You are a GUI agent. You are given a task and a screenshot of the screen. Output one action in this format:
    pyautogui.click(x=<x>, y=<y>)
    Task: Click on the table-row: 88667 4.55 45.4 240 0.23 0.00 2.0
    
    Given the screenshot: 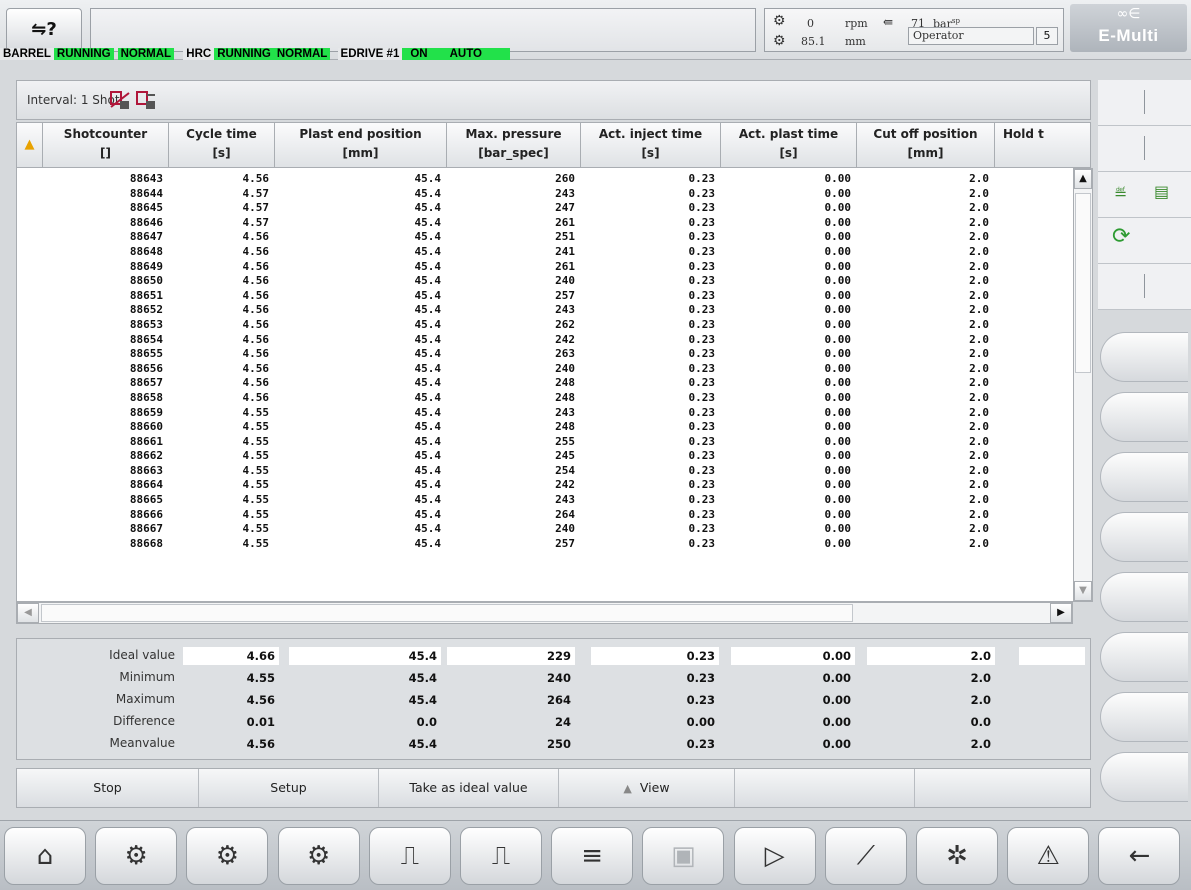 What is the action you would take?
    pyautogui.click(x=517, y=529)
    